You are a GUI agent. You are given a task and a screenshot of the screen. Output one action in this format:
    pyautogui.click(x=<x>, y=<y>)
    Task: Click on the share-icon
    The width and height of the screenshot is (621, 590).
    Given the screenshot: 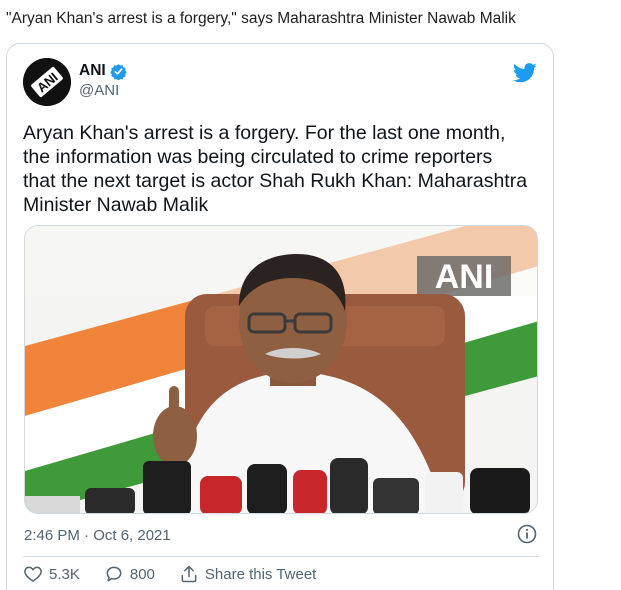 What is the action you would take?
    pyautogui.click(x=189, y=574)
    